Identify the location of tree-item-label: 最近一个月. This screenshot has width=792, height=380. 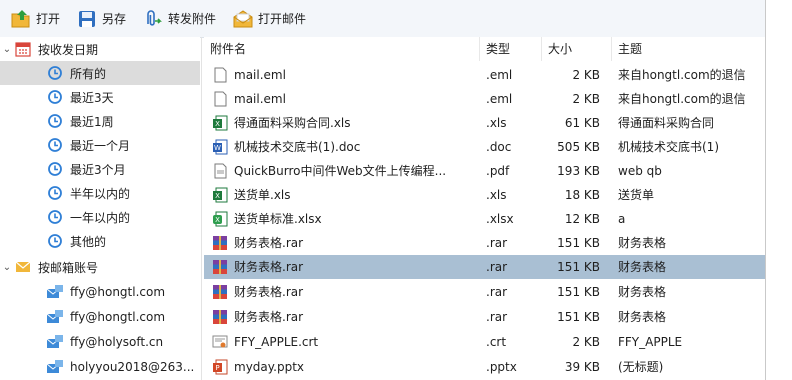
(100, 145).